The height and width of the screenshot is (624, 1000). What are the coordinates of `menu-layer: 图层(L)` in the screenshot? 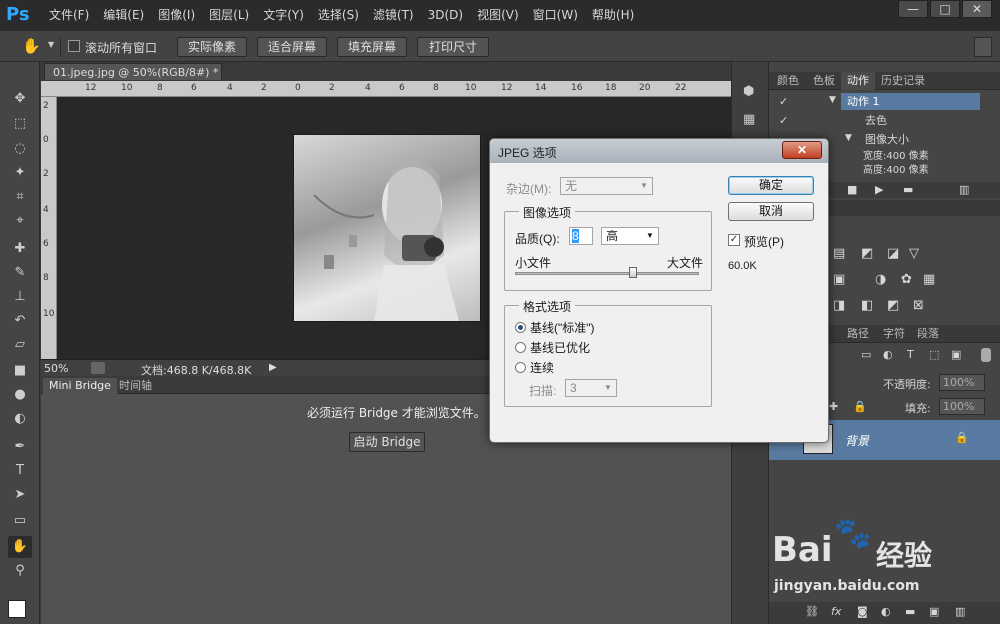 It's located at (229, 15).